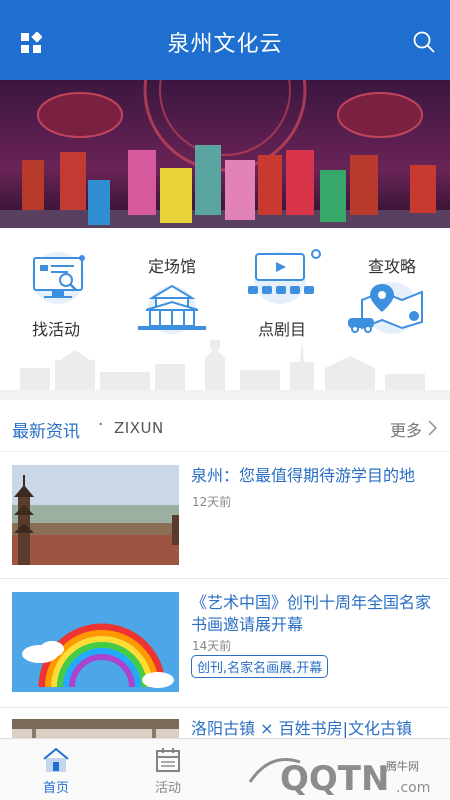  I want to click on chevron-right-icon, so click(432, 428).